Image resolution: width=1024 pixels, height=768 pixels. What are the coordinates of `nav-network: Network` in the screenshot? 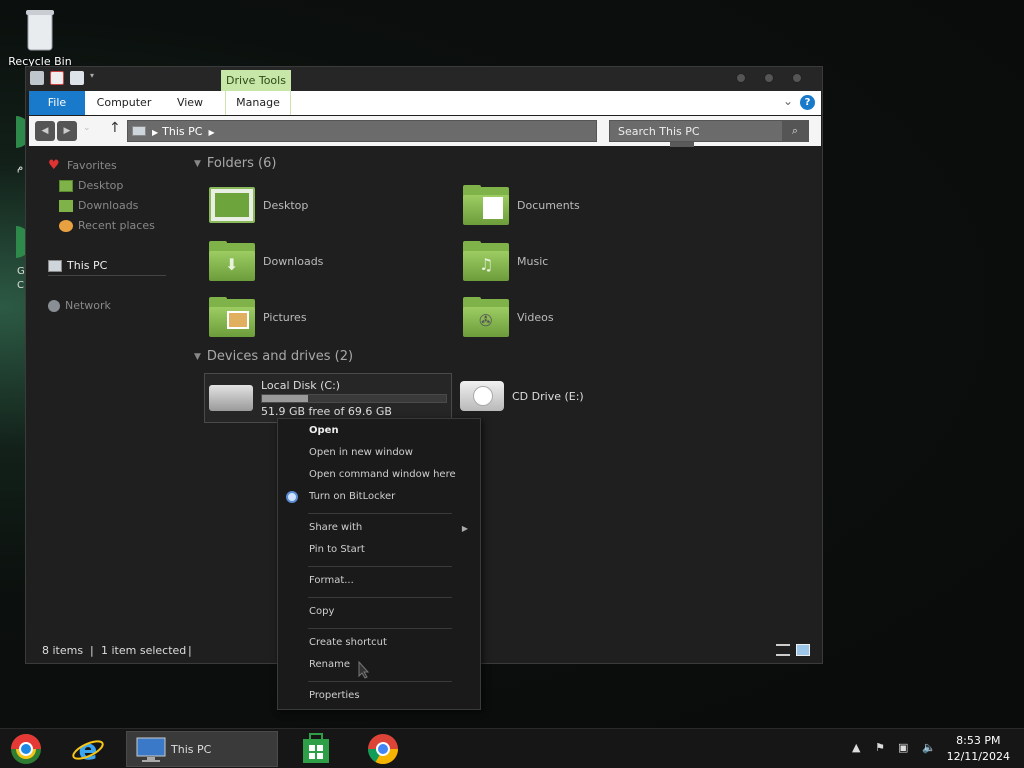 It's located at (79, 305).